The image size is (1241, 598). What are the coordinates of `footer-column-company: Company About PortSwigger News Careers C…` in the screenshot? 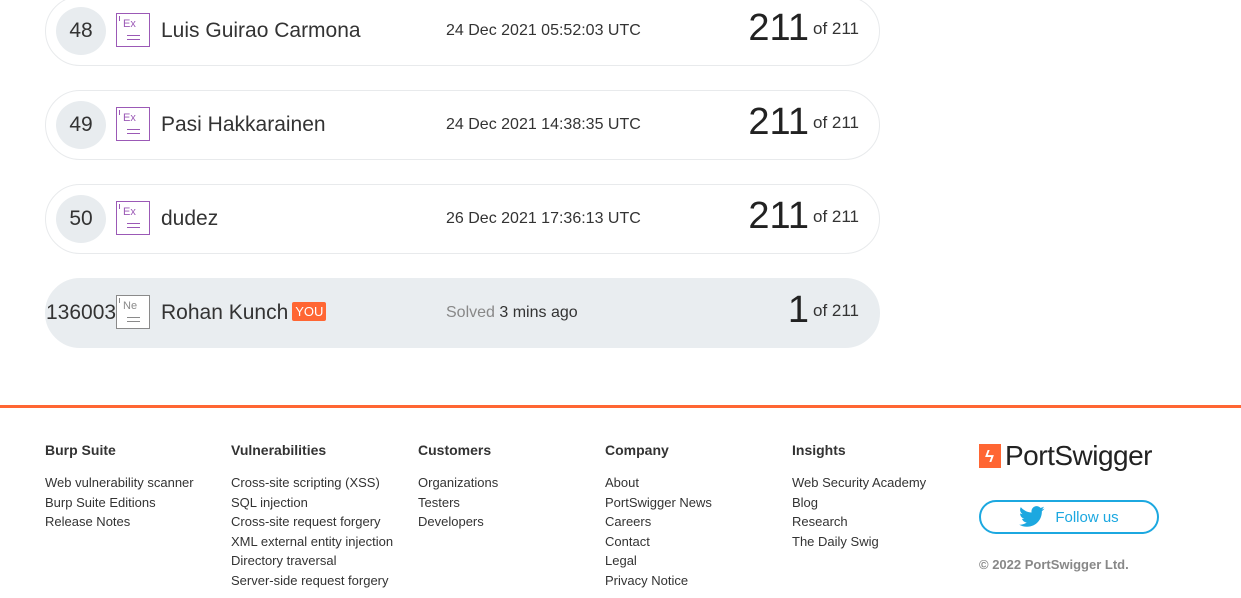 It's located at (658, 516).